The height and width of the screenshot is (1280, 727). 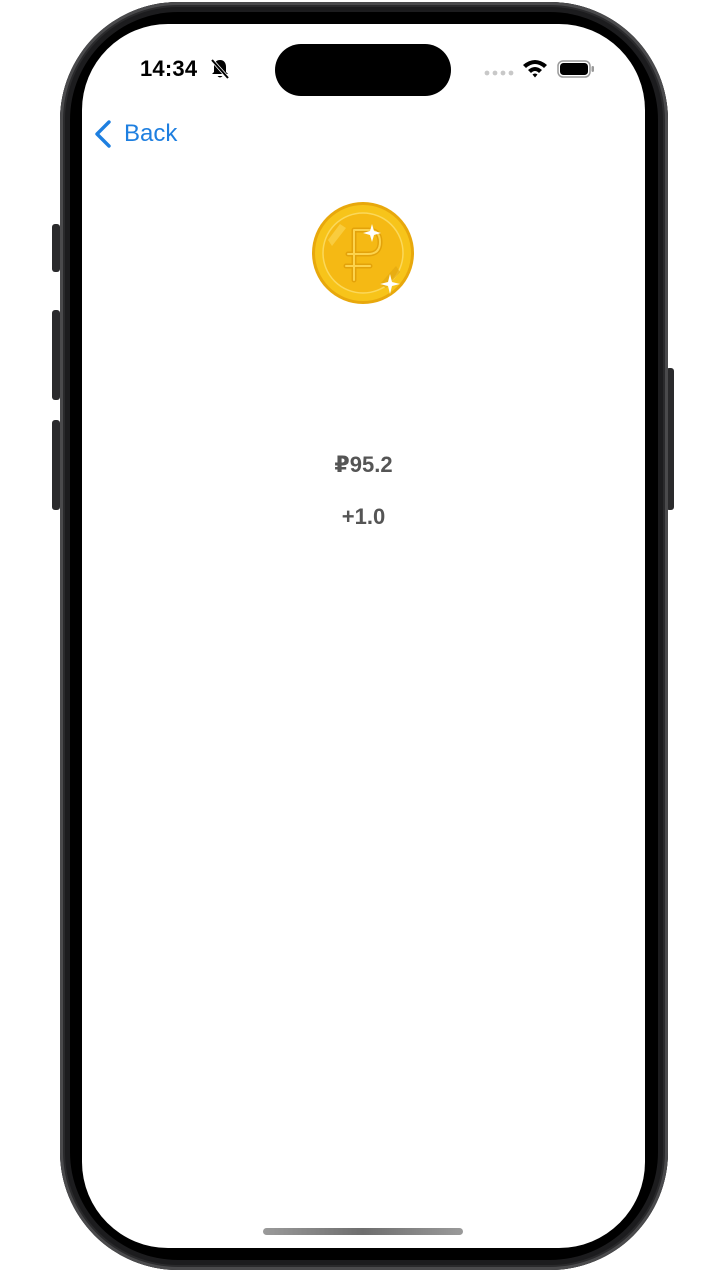 I want to click on dynamic-island, so click(x=363, y=70).